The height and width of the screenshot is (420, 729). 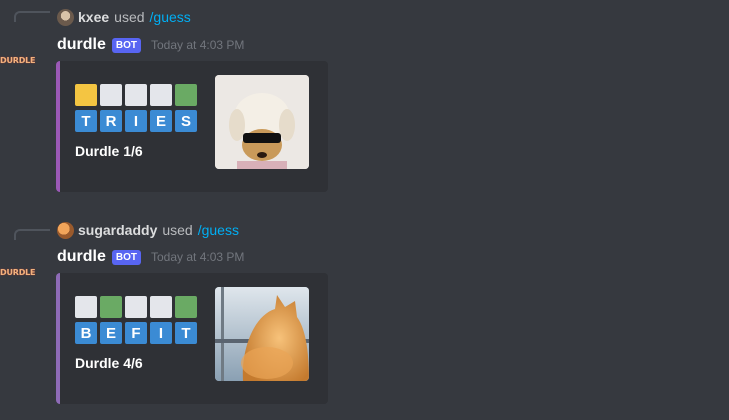 I want to click on guess-embed: B E F I T Durdle 4/6, so click(x=192, y=338).